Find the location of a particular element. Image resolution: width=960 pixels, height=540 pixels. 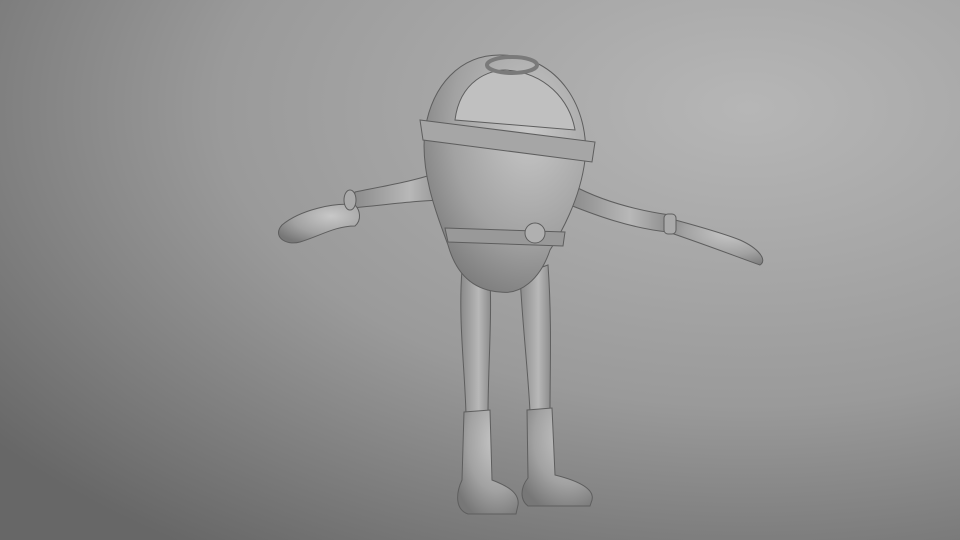

left-wristband is located at coordinates (350, 200).